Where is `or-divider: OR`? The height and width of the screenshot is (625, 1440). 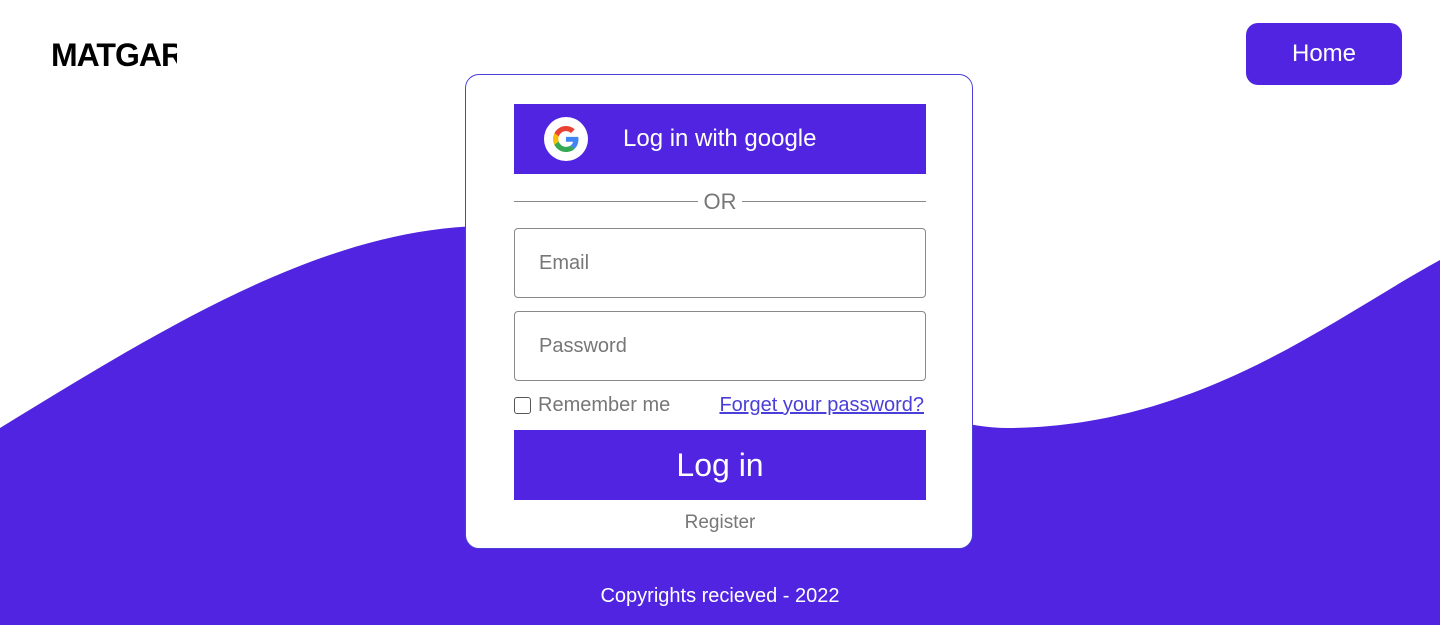
or-divider: OR is located at coordinates (720, 202).